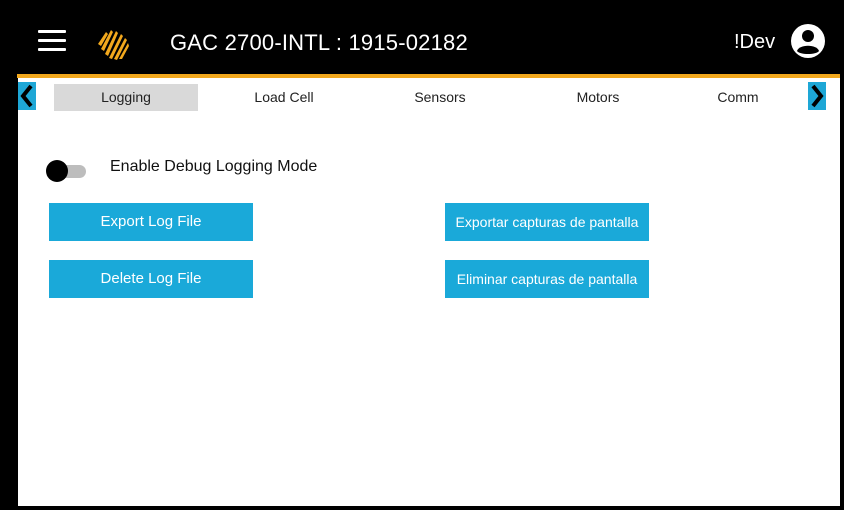  What do you see at coordinates (151, 279) in the screenshot?
I see `delete-log-file-button: Delete Log File` at bounding box center [151, 279].